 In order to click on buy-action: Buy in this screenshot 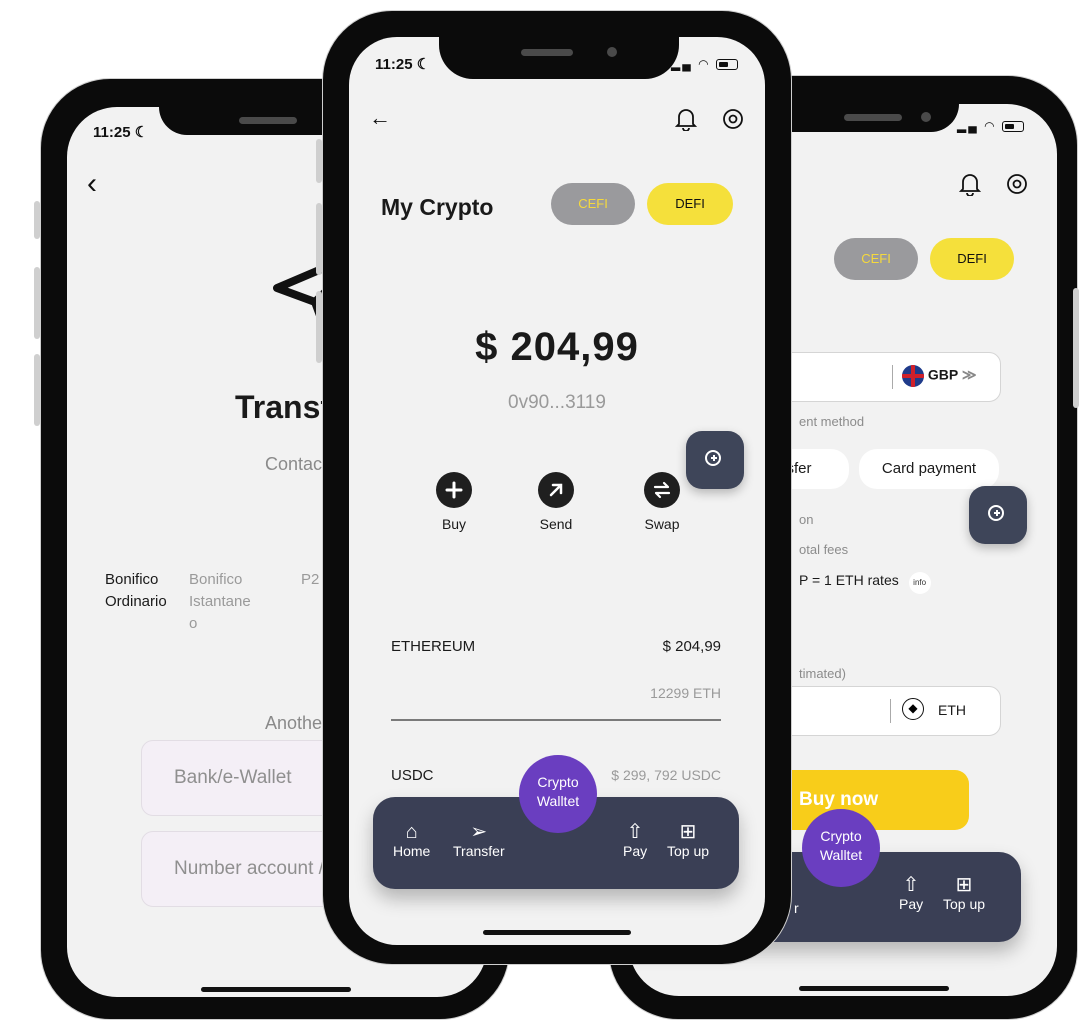, I will do `click(454, 502)`.